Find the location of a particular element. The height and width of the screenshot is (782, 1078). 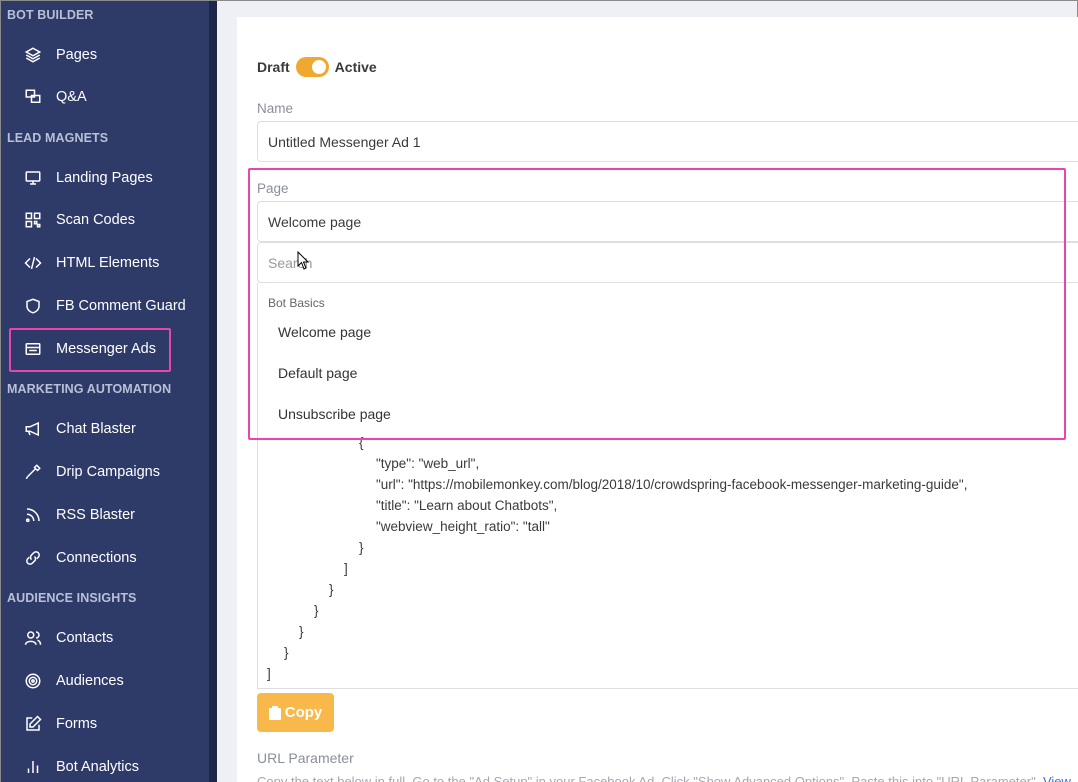

section-lead-magnets: LEAD MAGNETS is located at coordinates (58, 138).